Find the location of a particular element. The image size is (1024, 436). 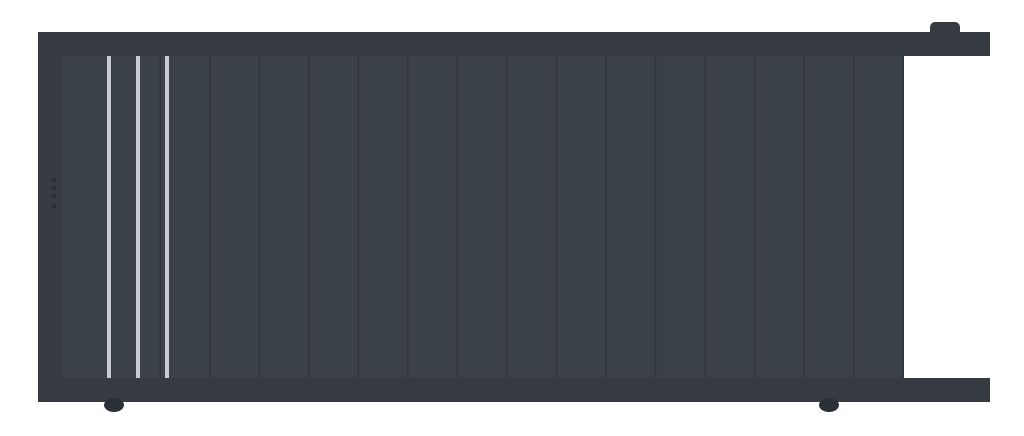

top-guide-roller is located at coordinates (945, 35).